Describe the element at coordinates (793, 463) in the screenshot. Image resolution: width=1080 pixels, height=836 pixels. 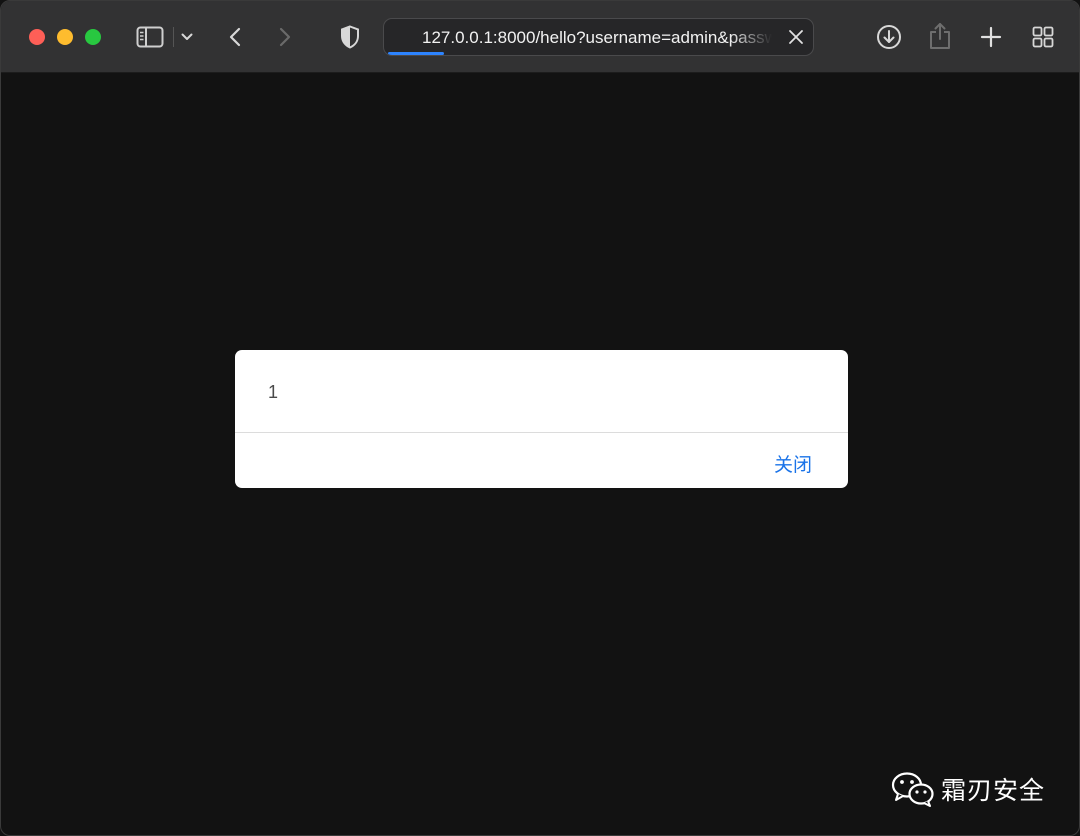
I see `dialog-close-button: 关闭` at that location.